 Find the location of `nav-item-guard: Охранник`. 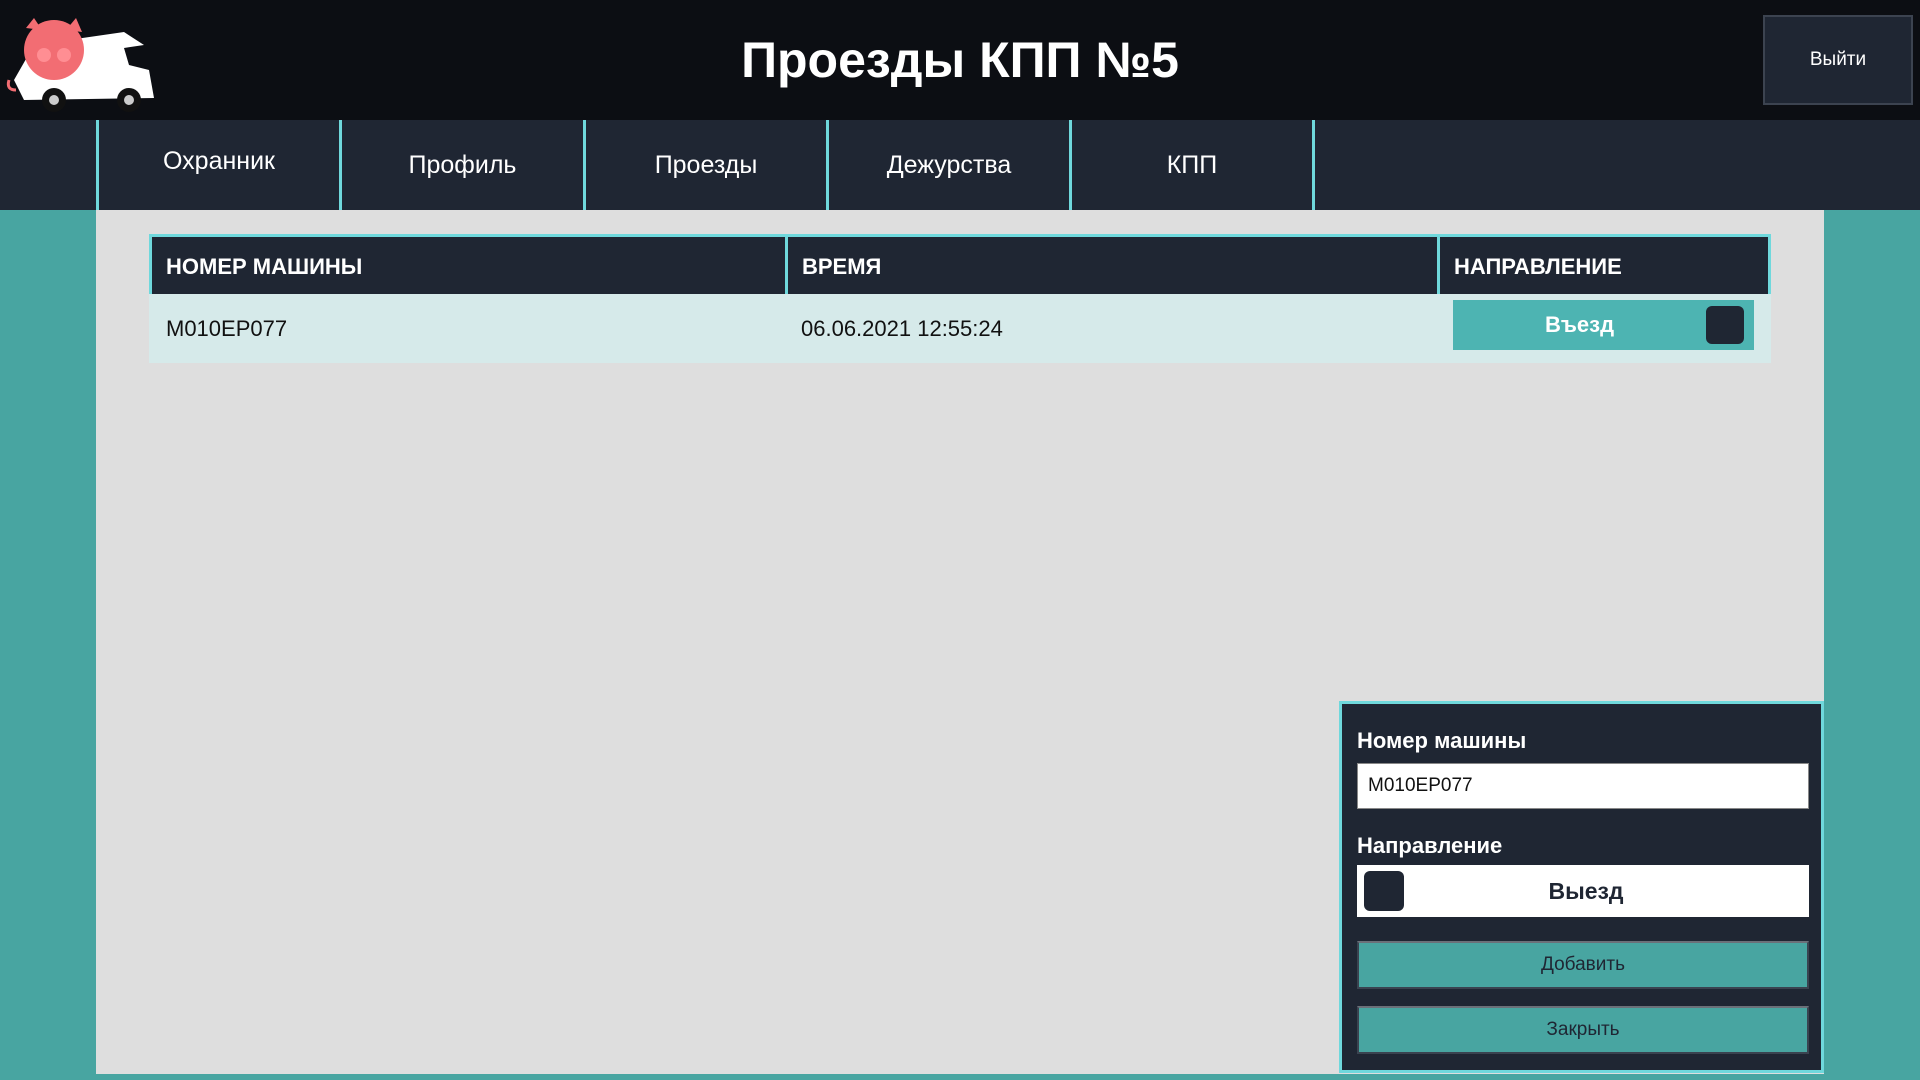

nav-item-guard: Охранник is located at coordinates (217, 165).